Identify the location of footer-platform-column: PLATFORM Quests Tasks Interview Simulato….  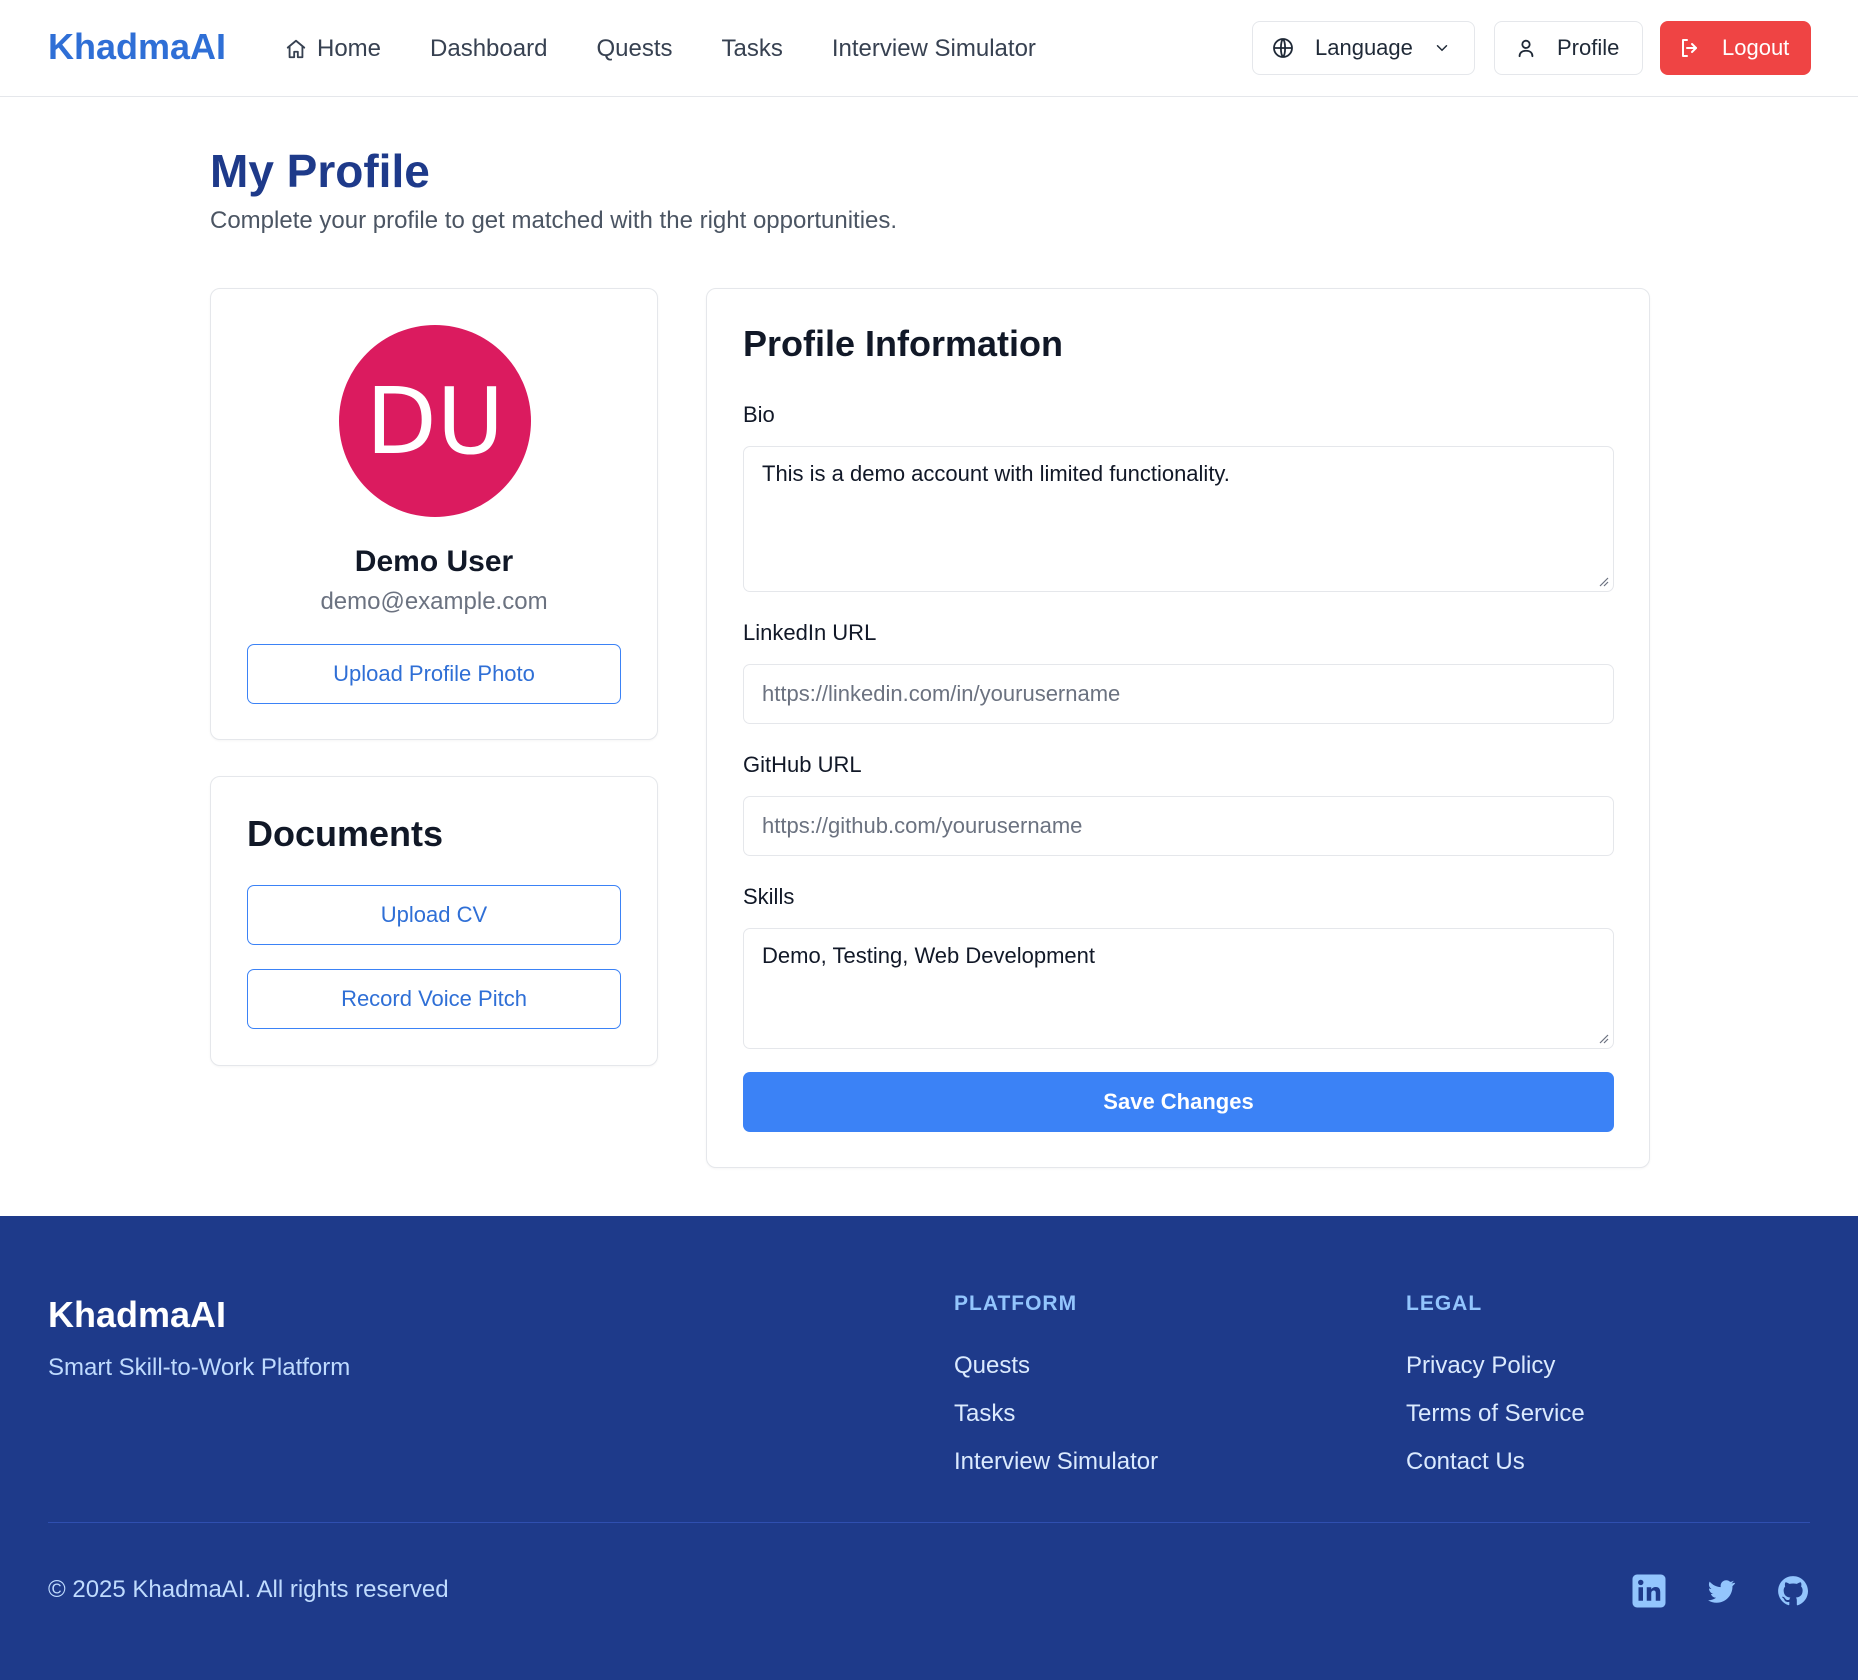
(1056, 1385).